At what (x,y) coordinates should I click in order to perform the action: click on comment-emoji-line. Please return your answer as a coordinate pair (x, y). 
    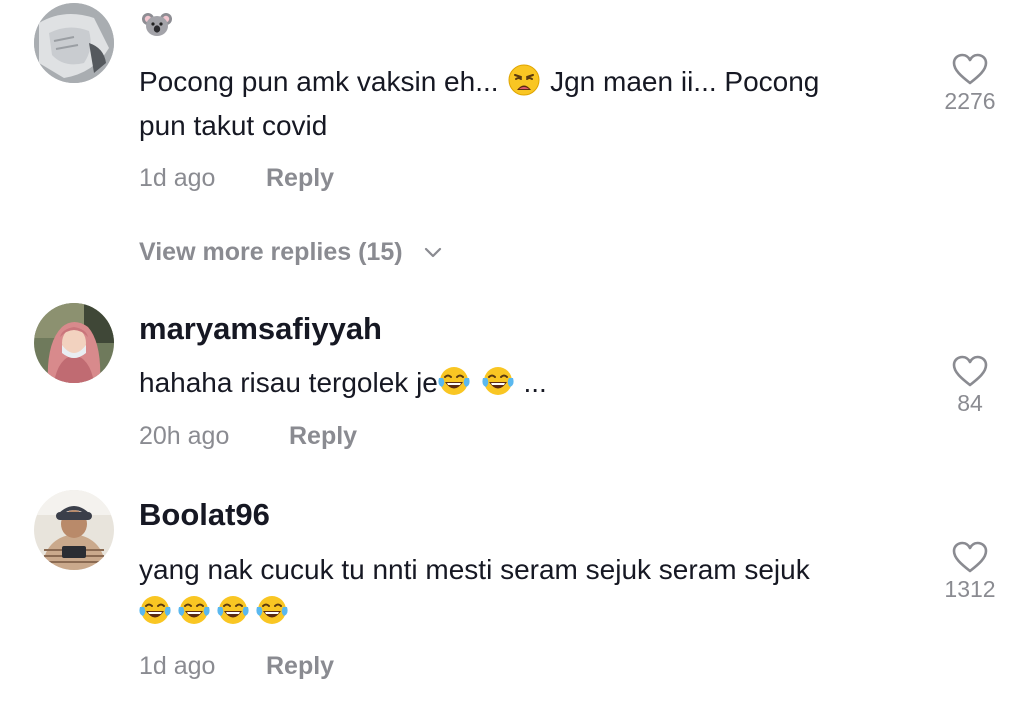
    Looking at the image, I should click on (214, 612).